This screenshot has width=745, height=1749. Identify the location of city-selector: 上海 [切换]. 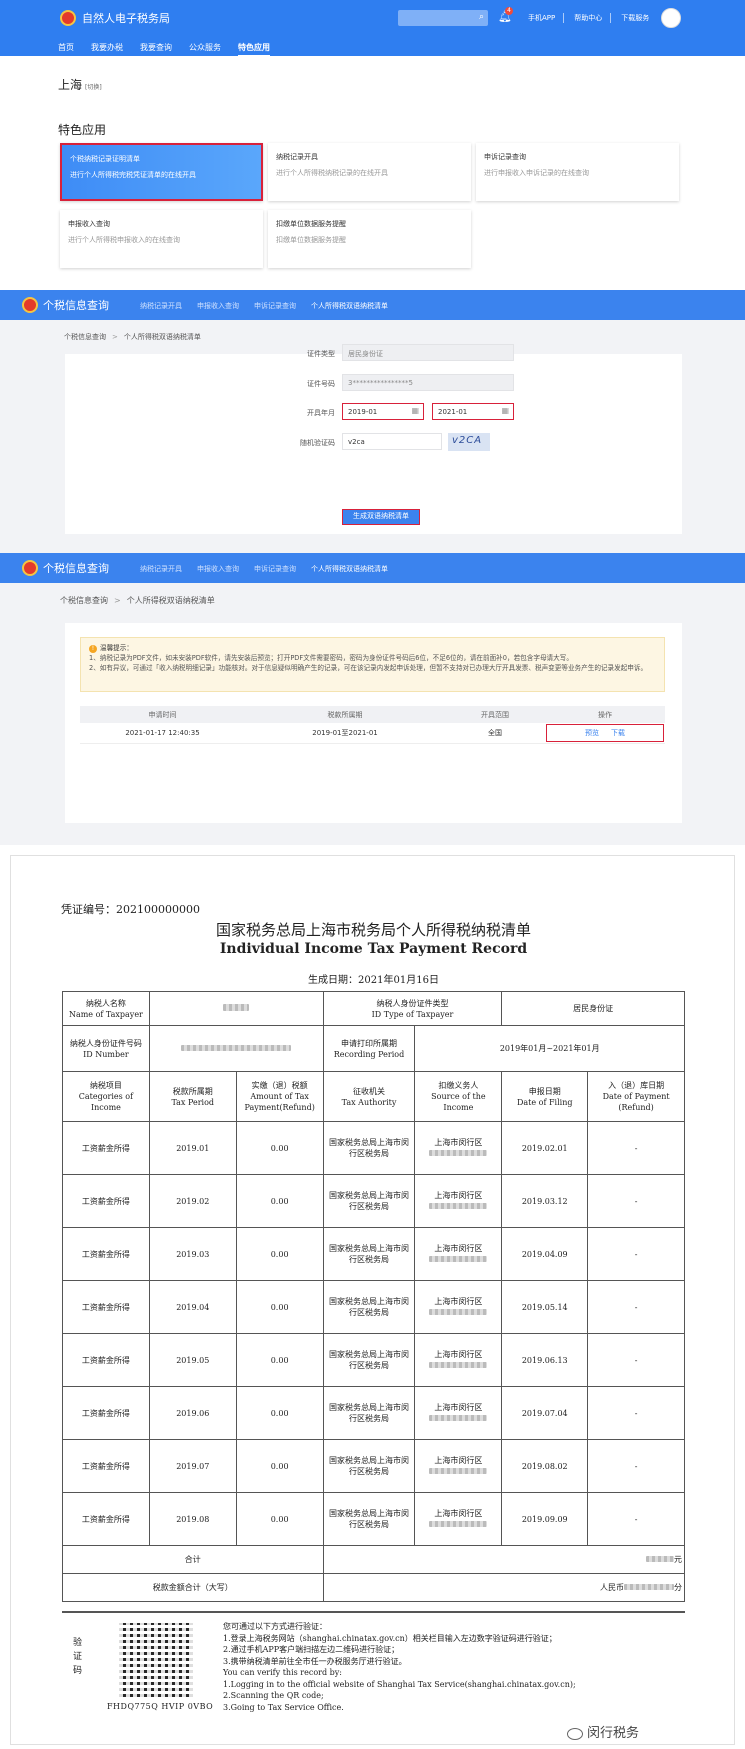
(80, 84).